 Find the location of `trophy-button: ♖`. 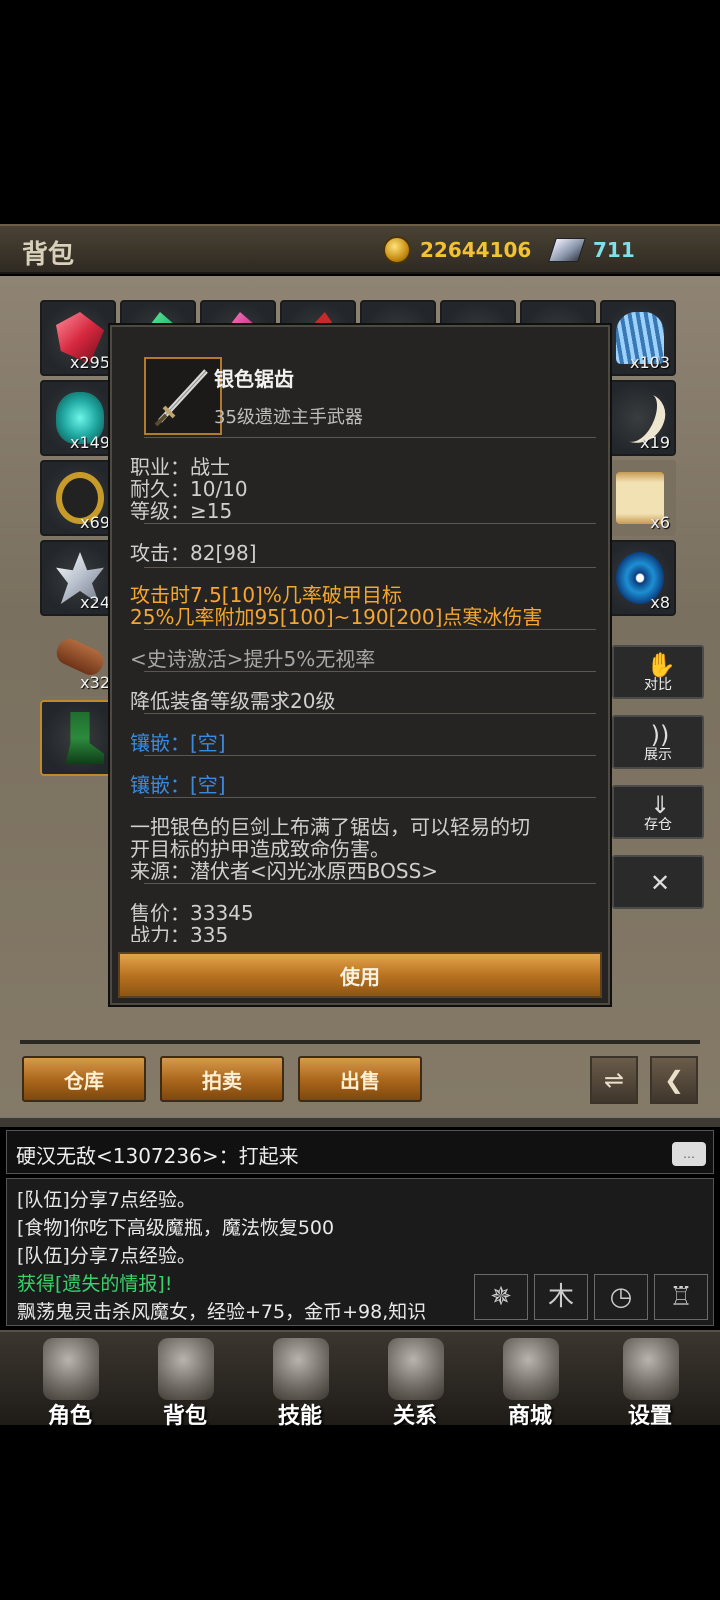

trophy-button: ♖ is located at coordinates (681, 1297).